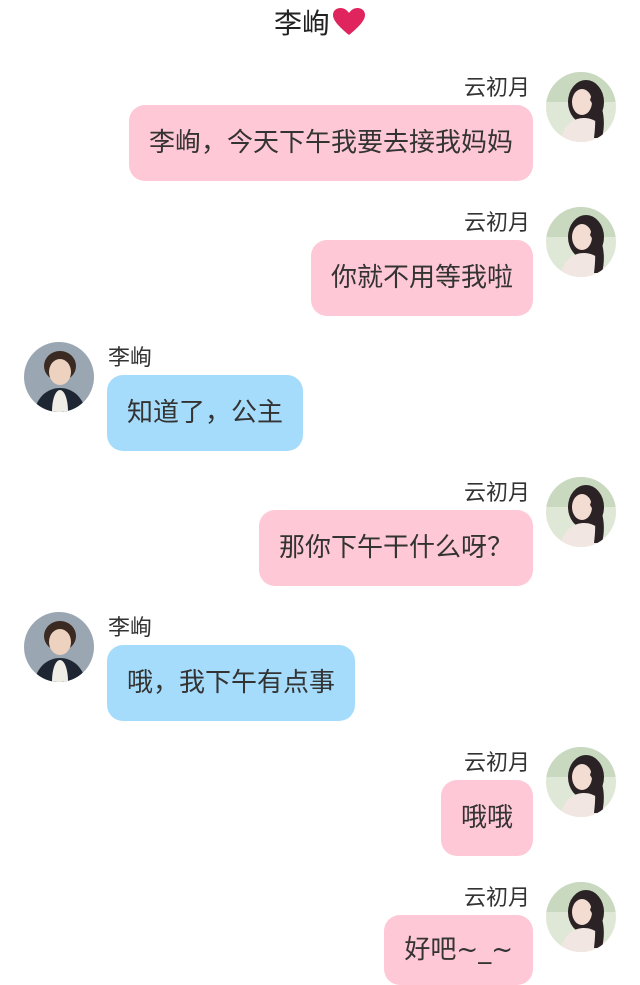 The height and width of the screenshot is (985, 640). What do you see at coordinates (231, 683) in the screenshot?
I see `message-bubble: 哦，我下午有点事` at bounding box center [231, 683].